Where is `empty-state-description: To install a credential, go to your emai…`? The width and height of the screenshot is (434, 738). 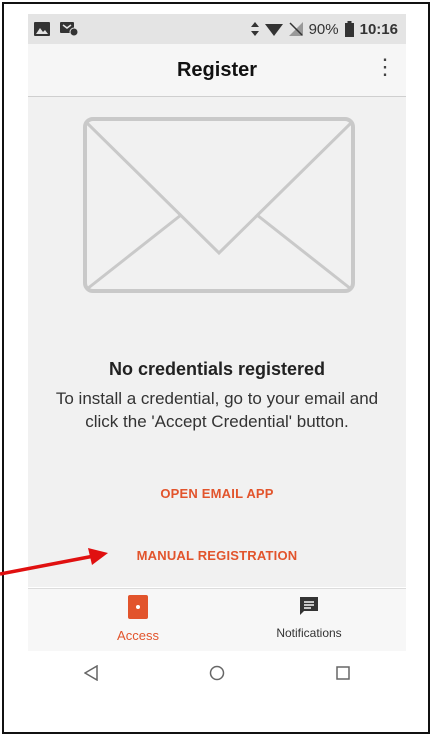 empty-state-description: To install a credential, go to your emai… is located at coordinates (217, 410).